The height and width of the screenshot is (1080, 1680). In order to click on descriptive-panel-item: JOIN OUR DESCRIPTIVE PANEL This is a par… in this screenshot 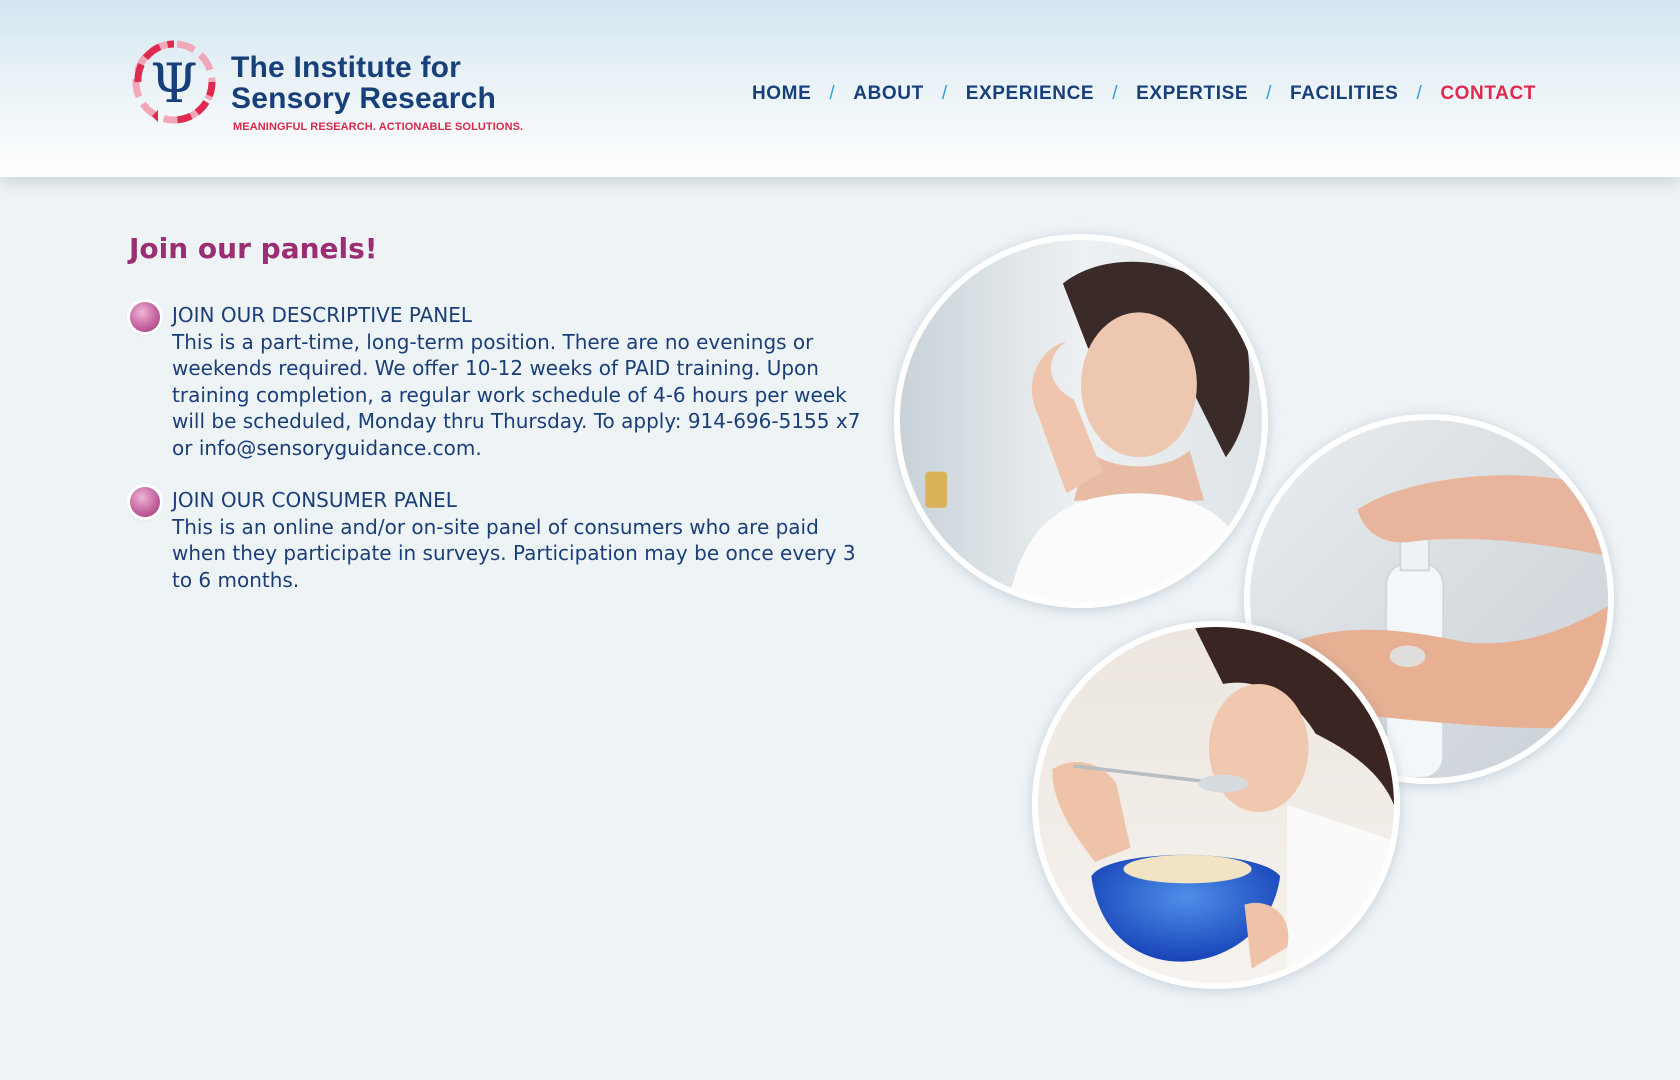, I will do `click(498, 381)`.